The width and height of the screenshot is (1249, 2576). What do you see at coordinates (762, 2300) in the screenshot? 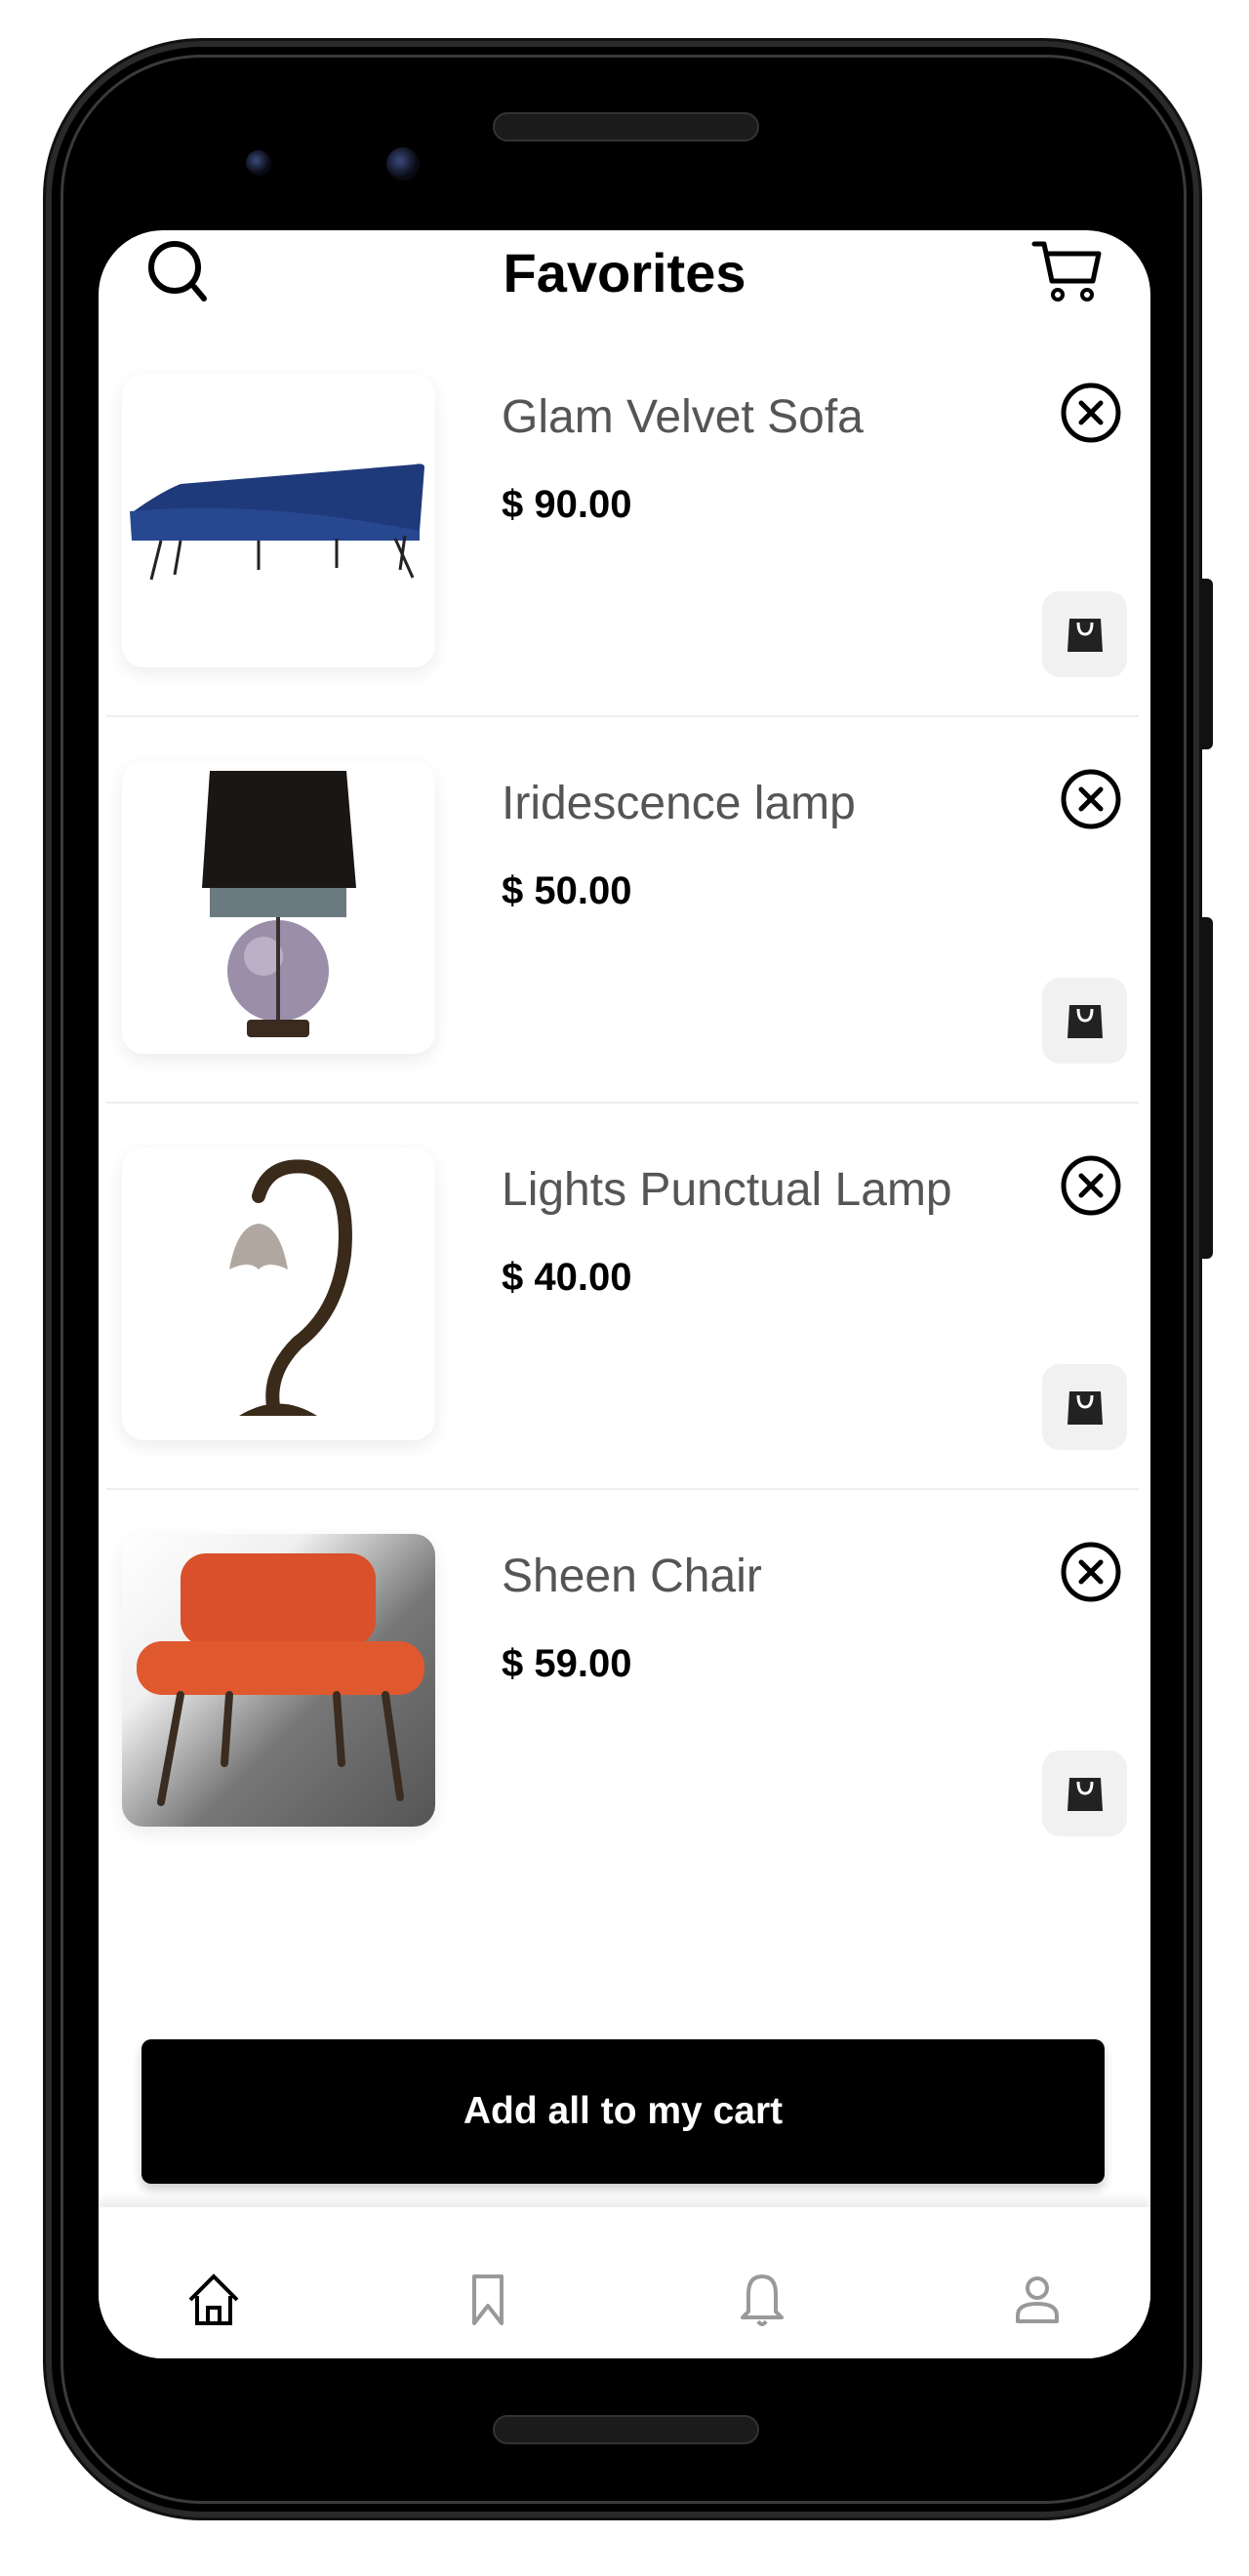
I see `bell-icon` at bounding box center [762, 2300].